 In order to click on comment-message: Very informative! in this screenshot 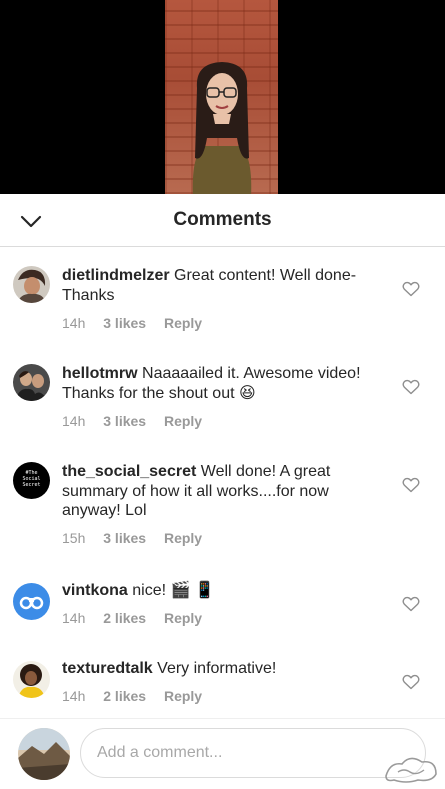, I will do `click(217, 668)`.